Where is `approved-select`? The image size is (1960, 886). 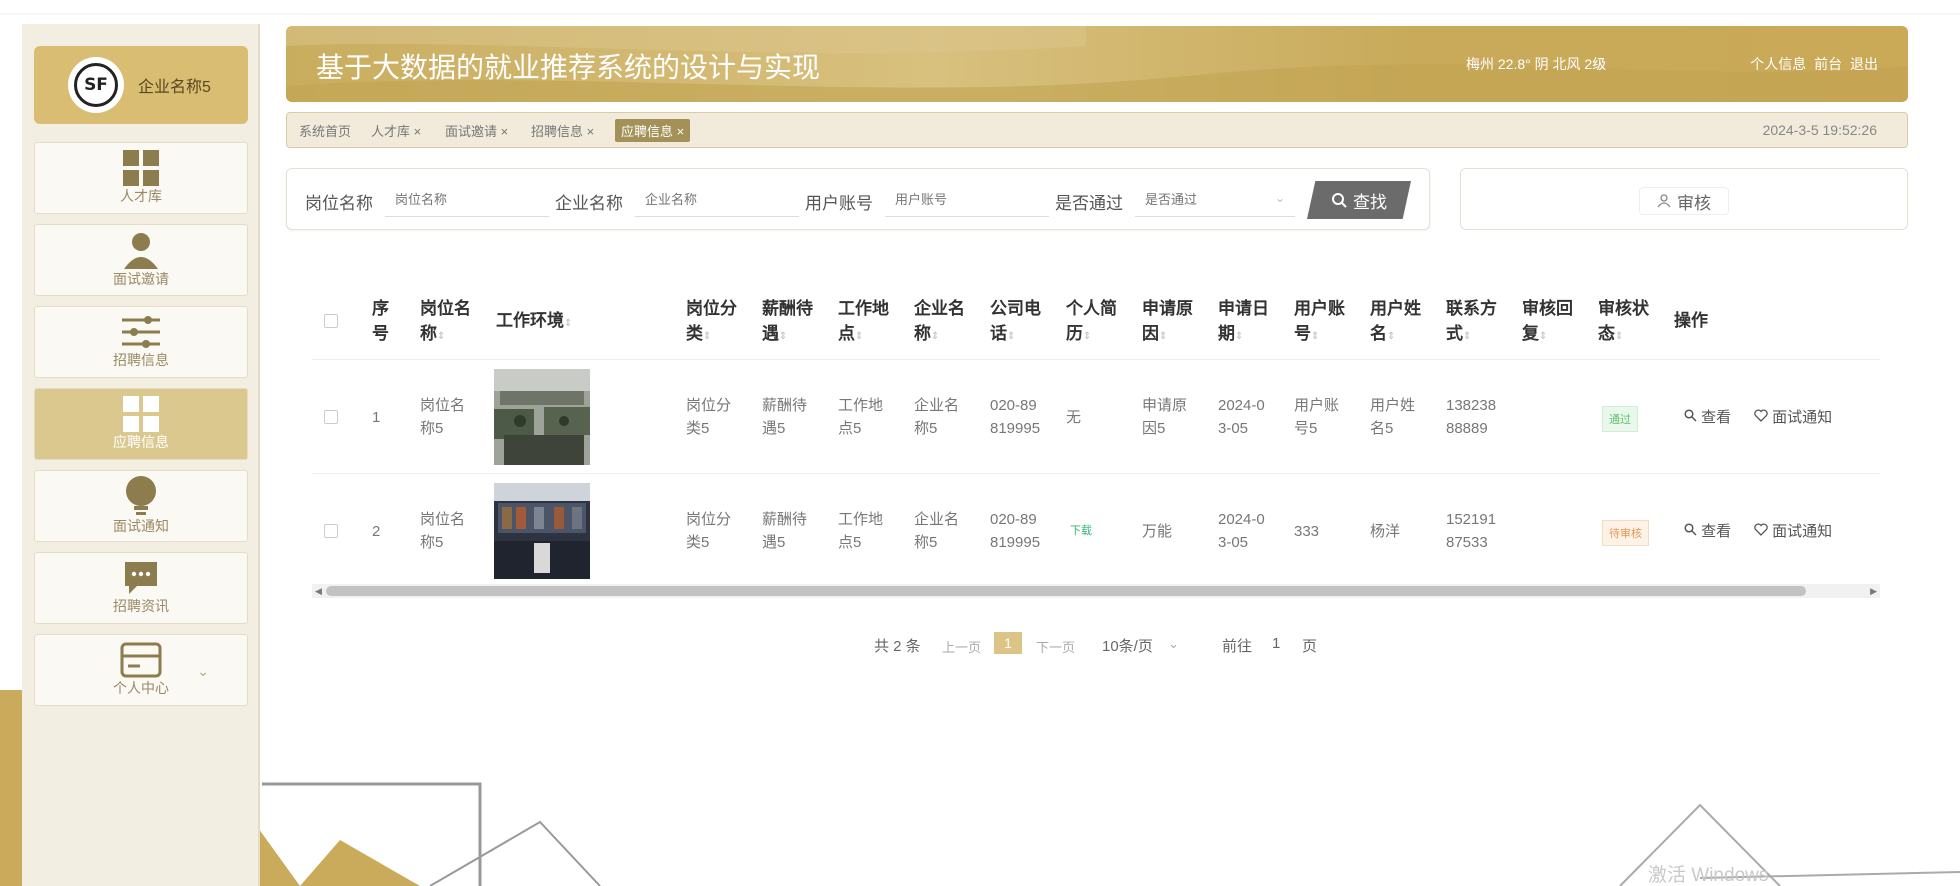 approved-select is located at coordinates (1215, 200).